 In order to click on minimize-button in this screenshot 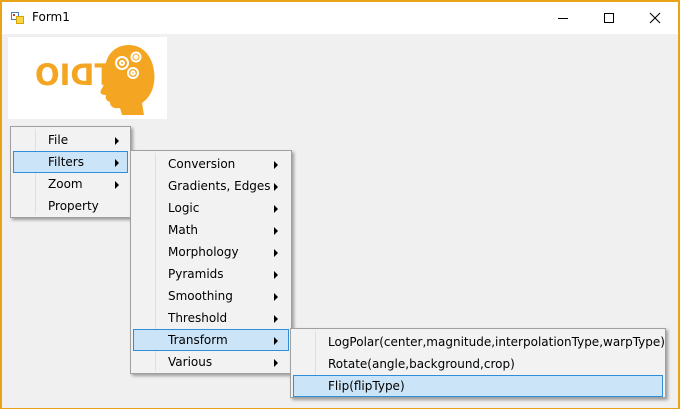, I will do `click(563, 18)`.